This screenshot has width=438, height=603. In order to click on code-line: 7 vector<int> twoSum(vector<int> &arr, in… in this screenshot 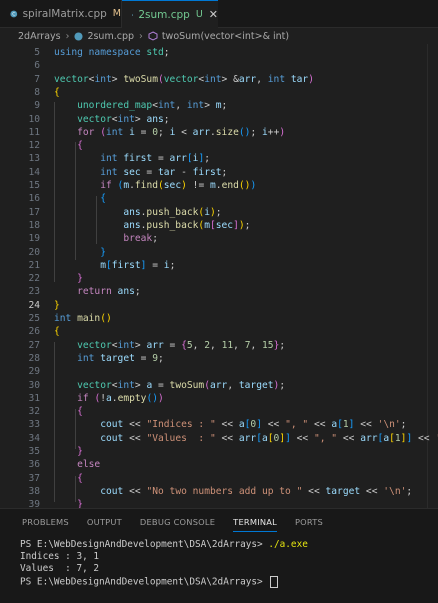, I will do `click(219, 79)`.